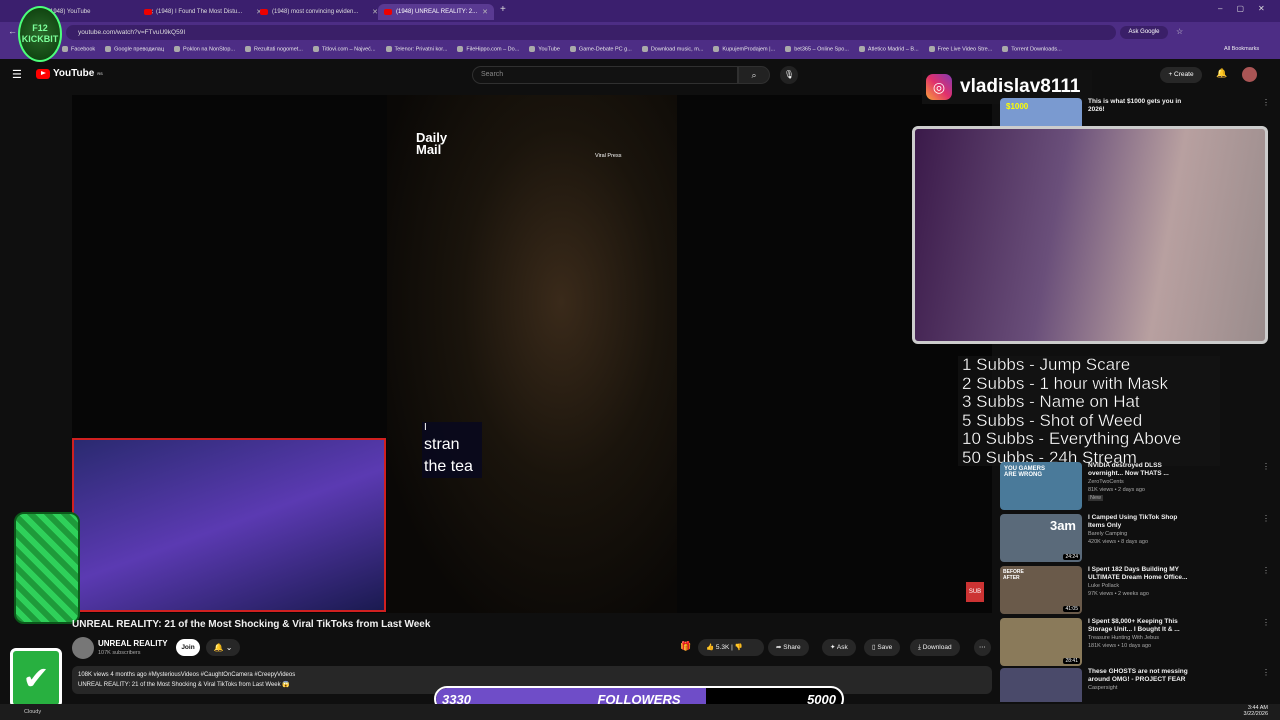  Describe the element at coordinates (839, 647) in the screenshot. I see `ask-button: ✦ Ask` at that location.